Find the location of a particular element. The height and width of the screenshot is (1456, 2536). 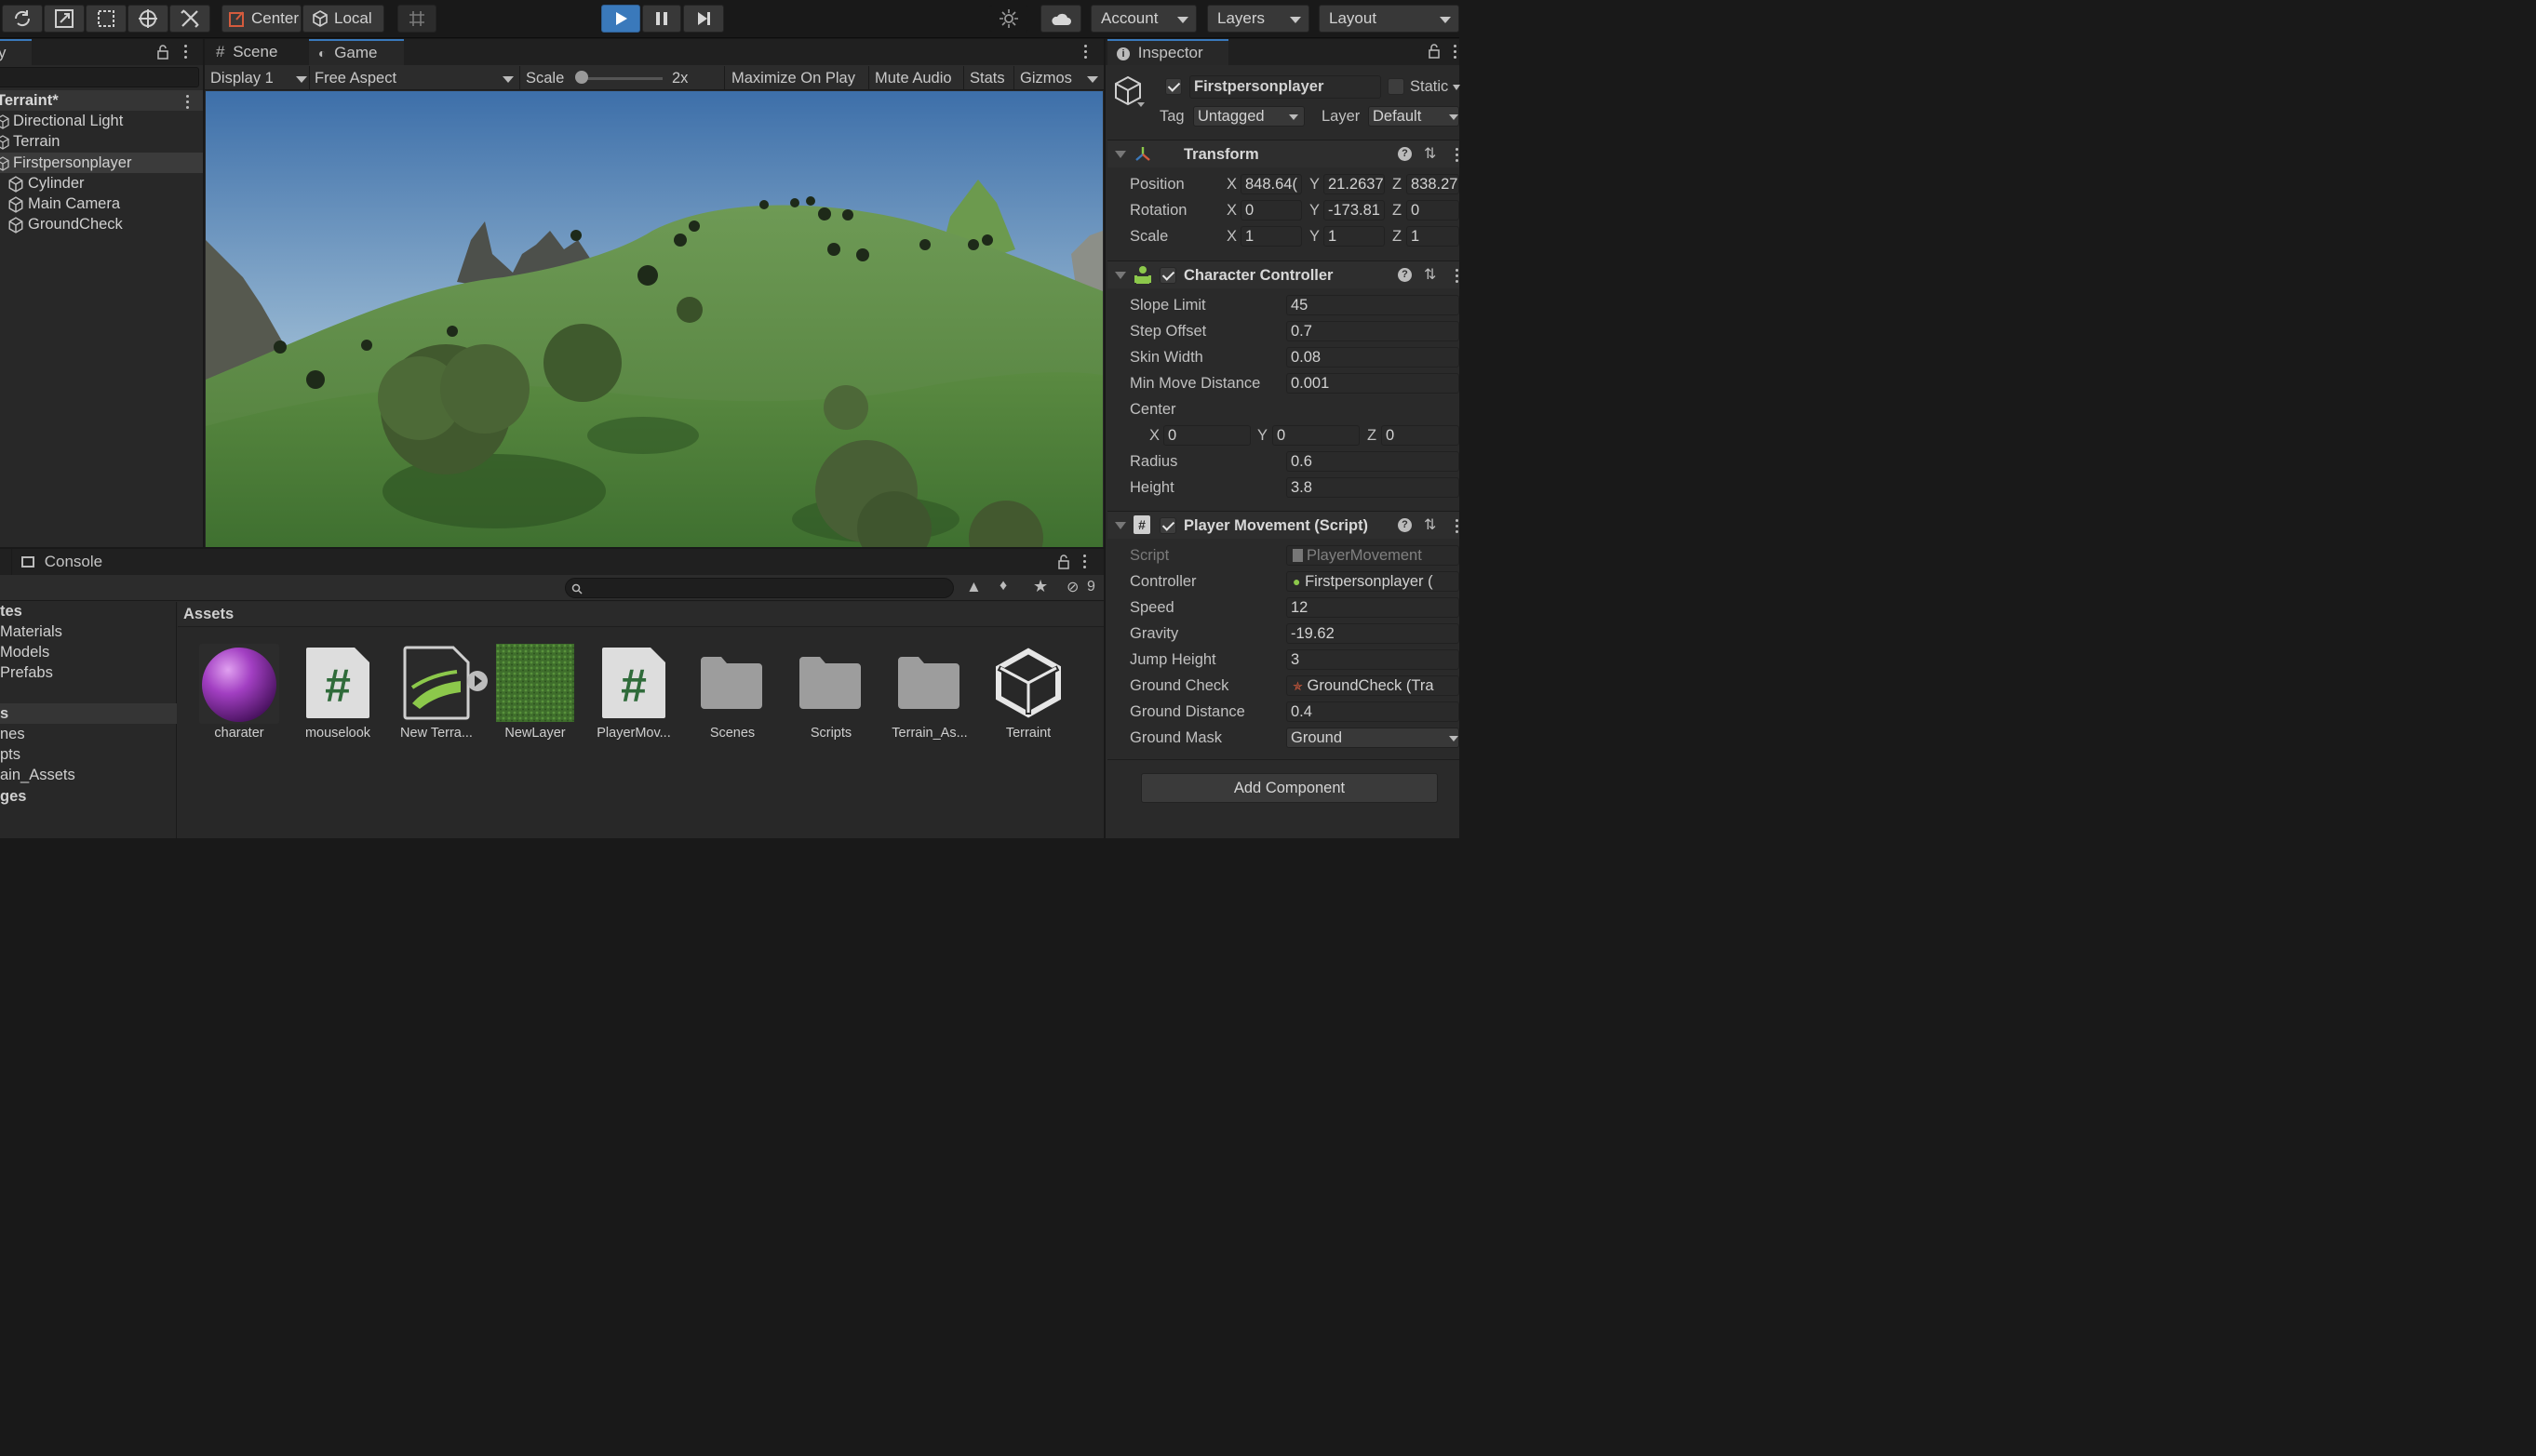

jump-height-field: 3 is located at coordinates (1373, 659).